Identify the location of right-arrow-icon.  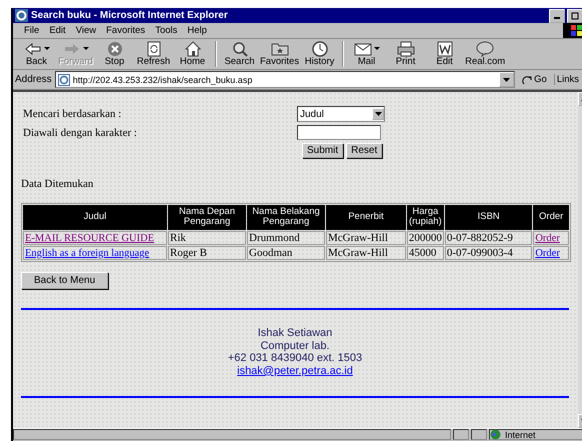
(71, 49).